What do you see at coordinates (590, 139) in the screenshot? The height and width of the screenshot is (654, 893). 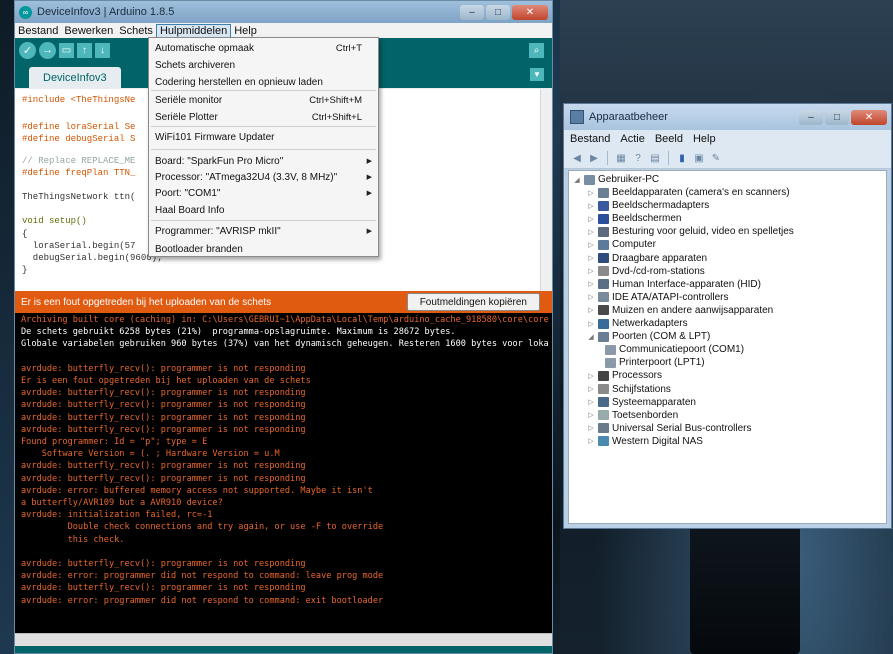 I see `dm-menu-bestand: Bestand` at bounding box center [590, 139].